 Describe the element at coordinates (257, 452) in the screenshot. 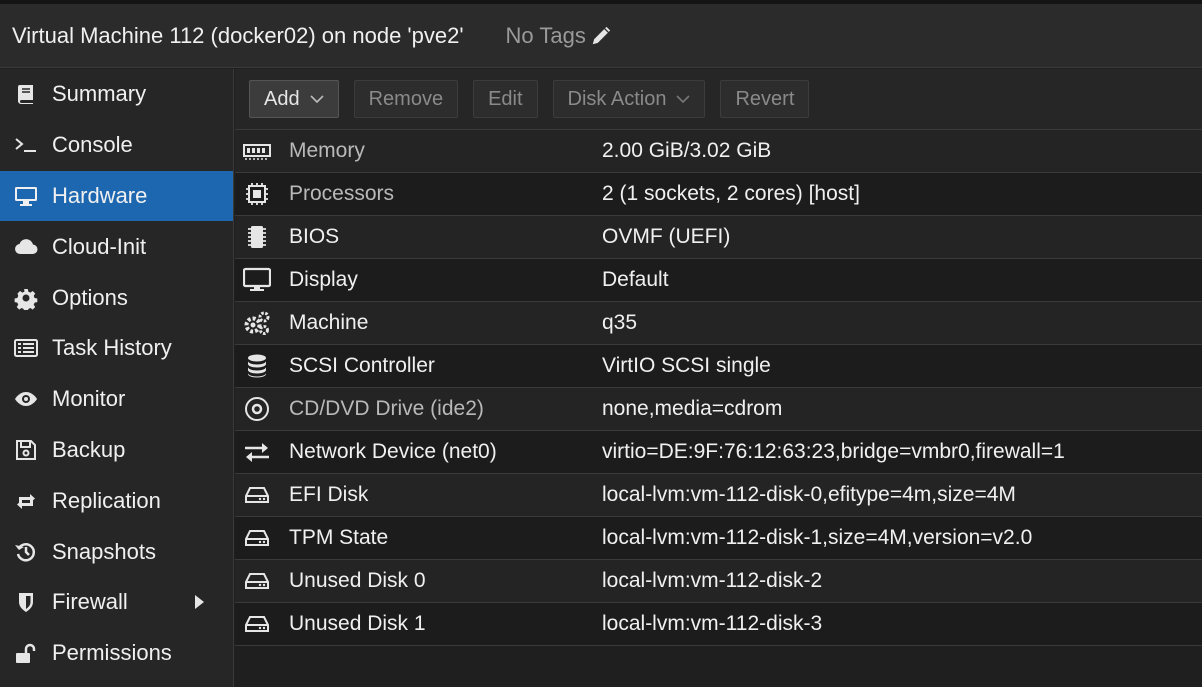

I see `exchange-icon` at that location.